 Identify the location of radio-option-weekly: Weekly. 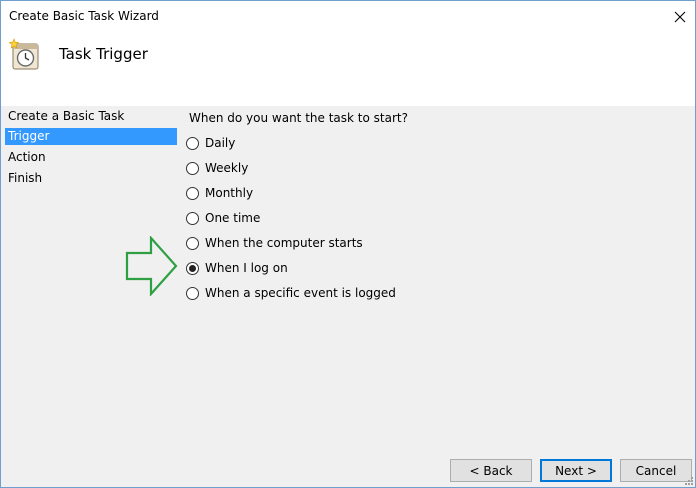
(217, 168).